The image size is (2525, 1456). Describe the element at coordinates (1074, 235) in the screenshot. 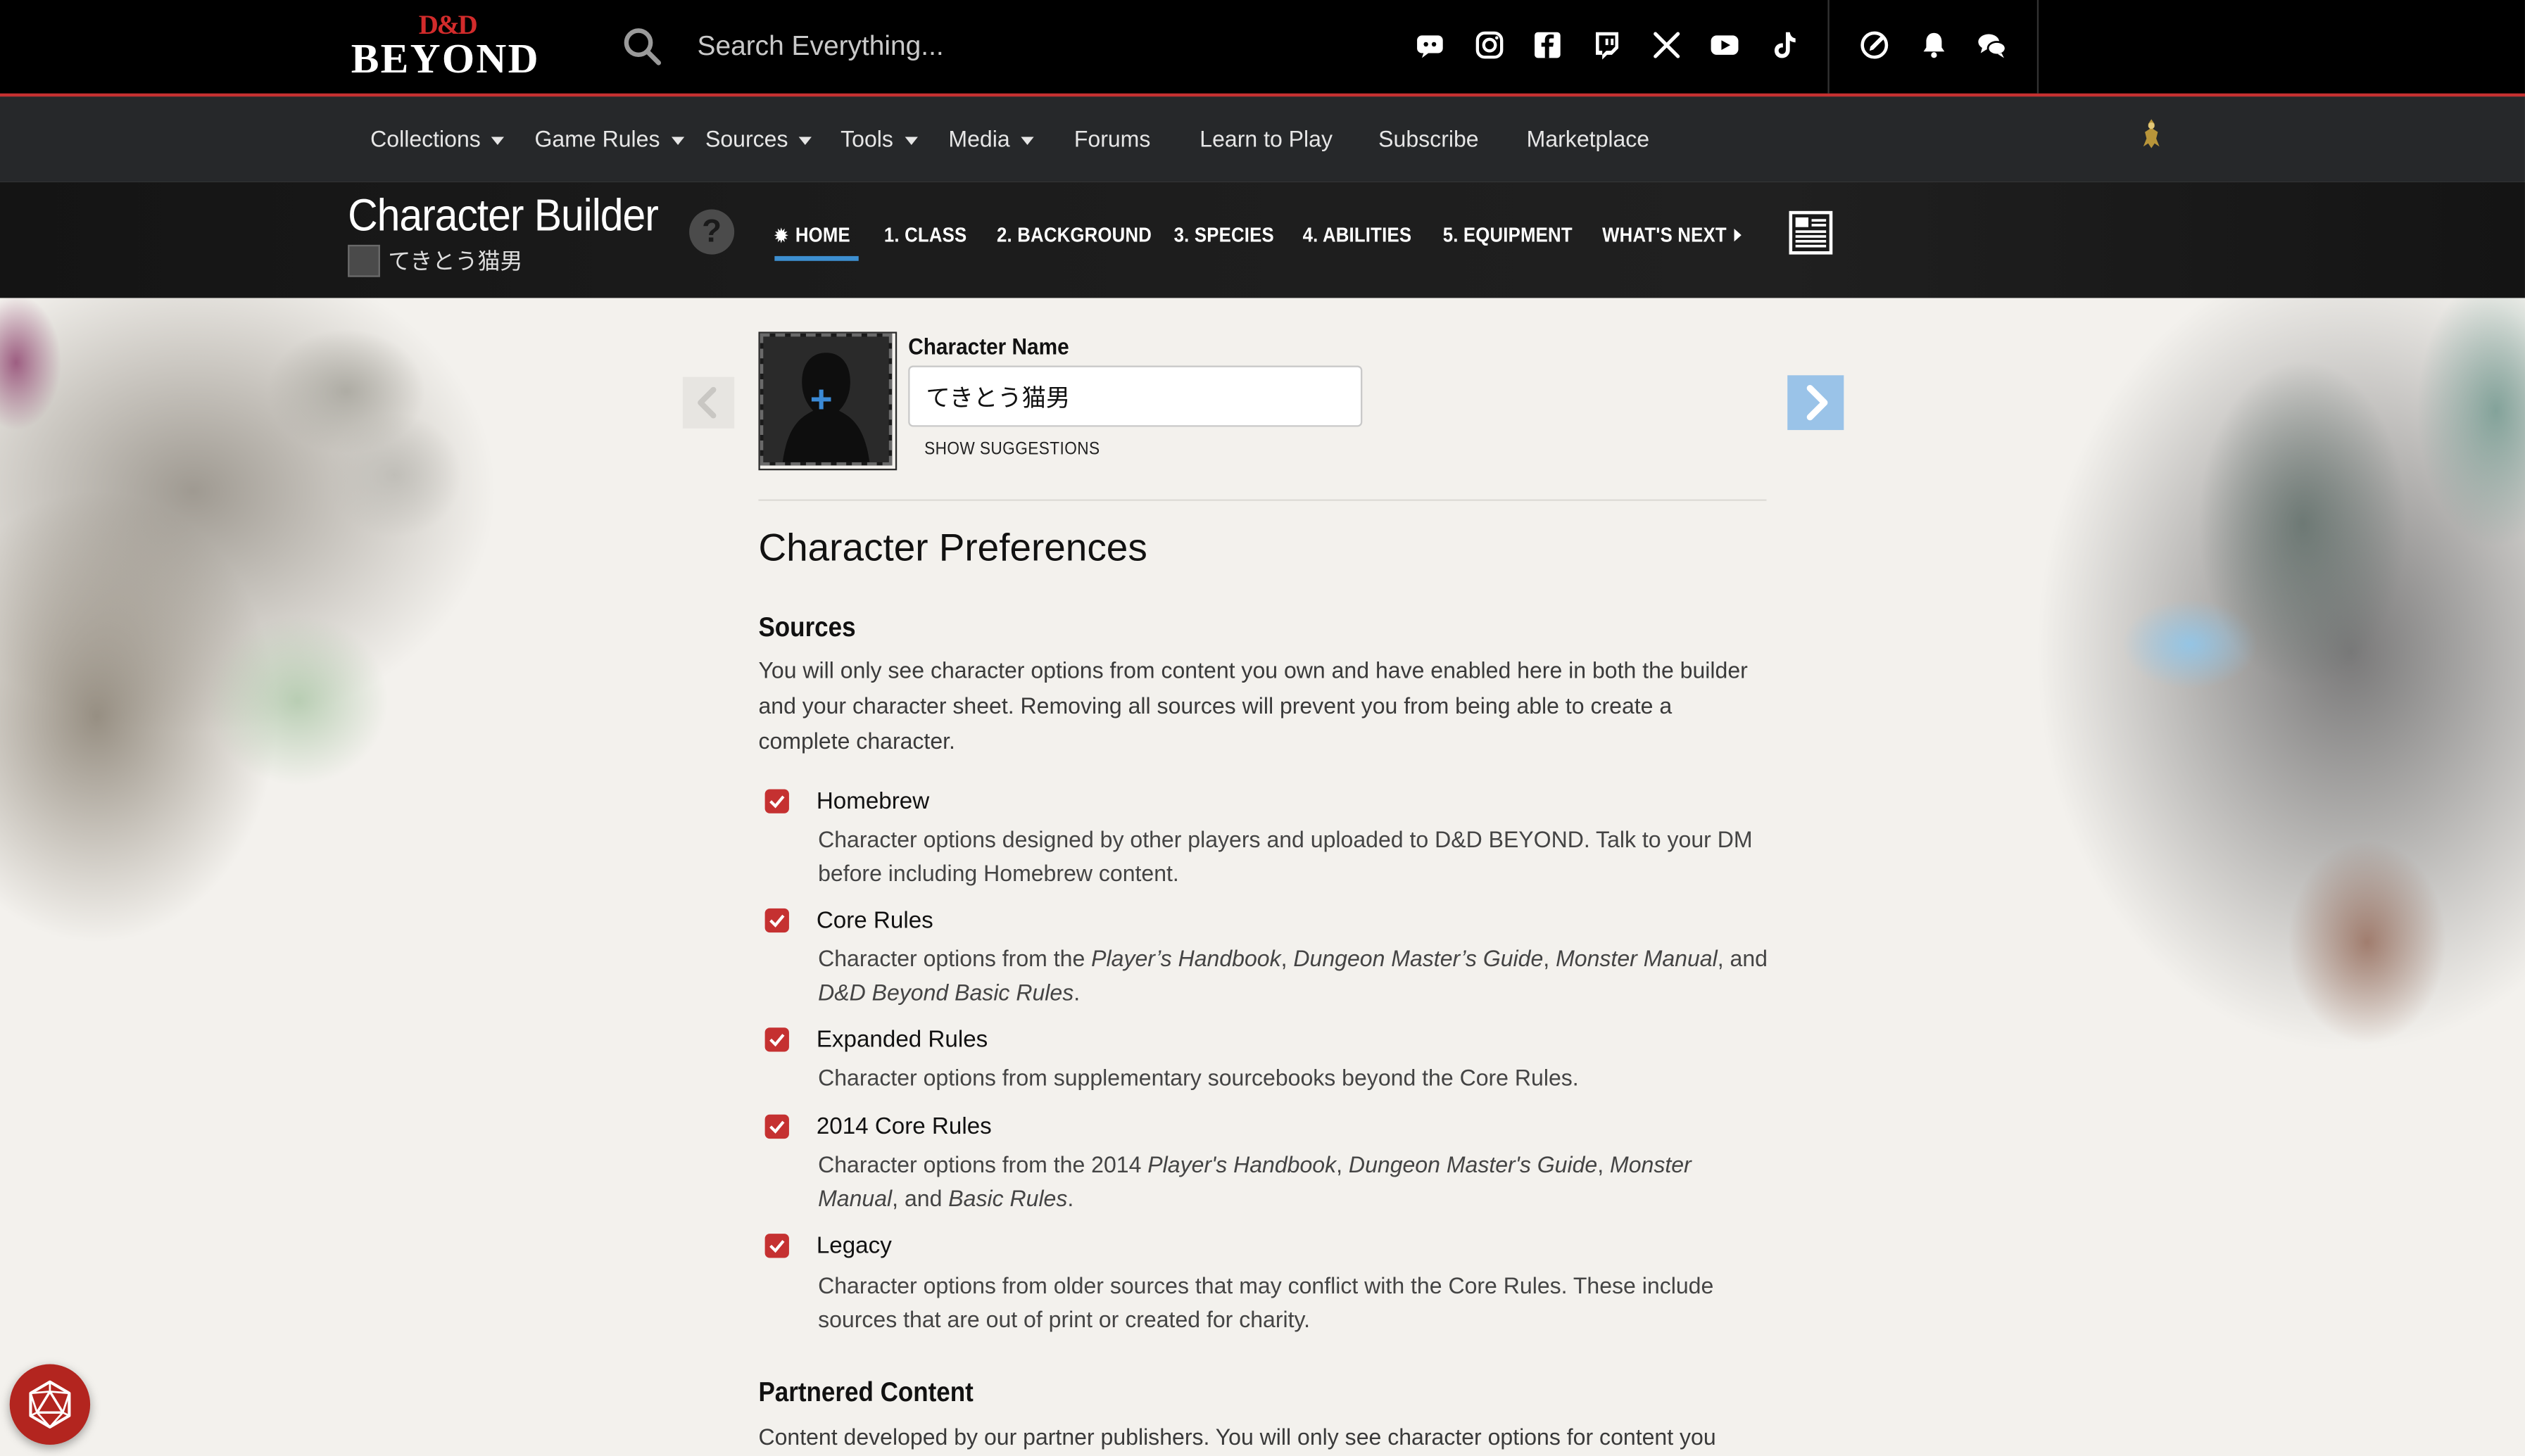

I see `step-background: 2. BACKGROUND` at that location.